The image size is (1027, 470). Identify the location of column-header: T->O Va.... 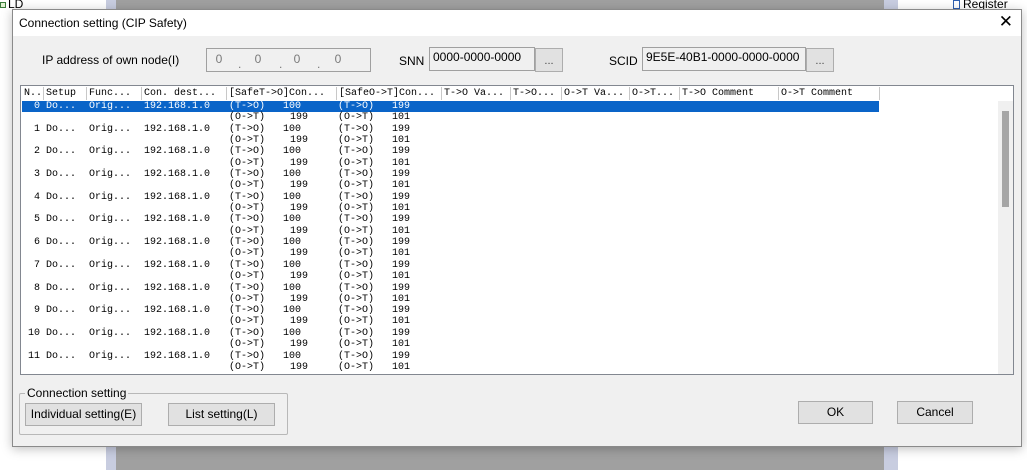
(476, 93).